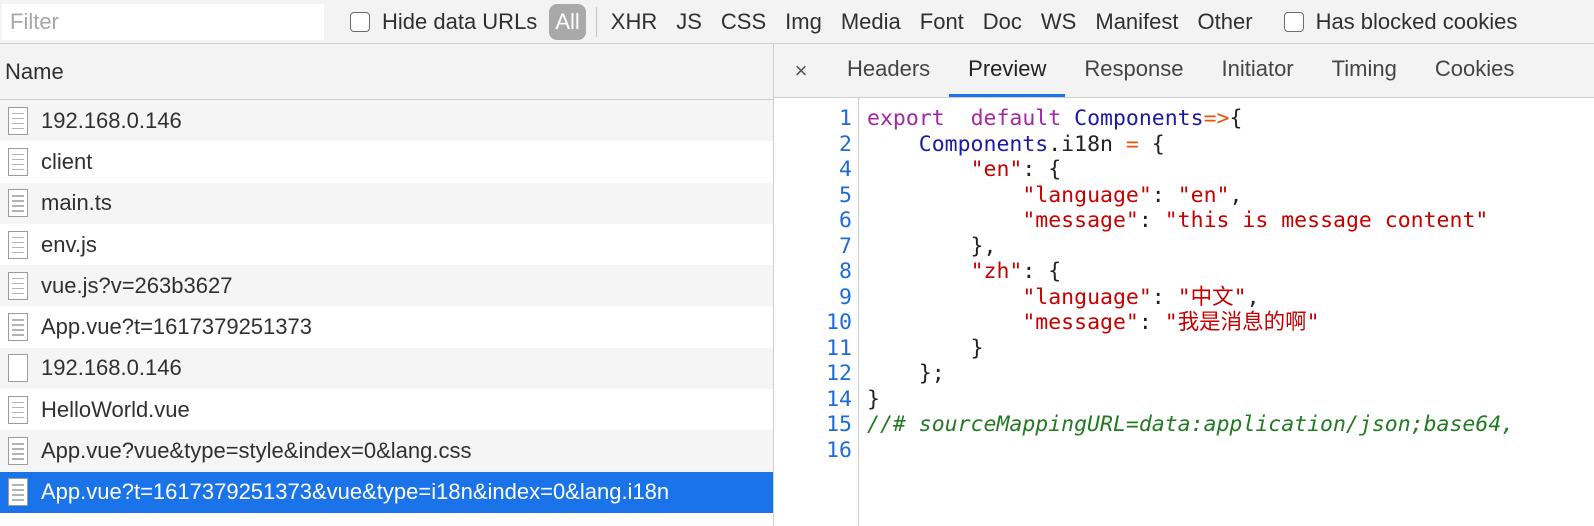 This screenshot has width=1594, height=526. What do you see at coordinates (845, 195) in the screenshot?
I see `line-number: 5` at bounding box center [845, 195].